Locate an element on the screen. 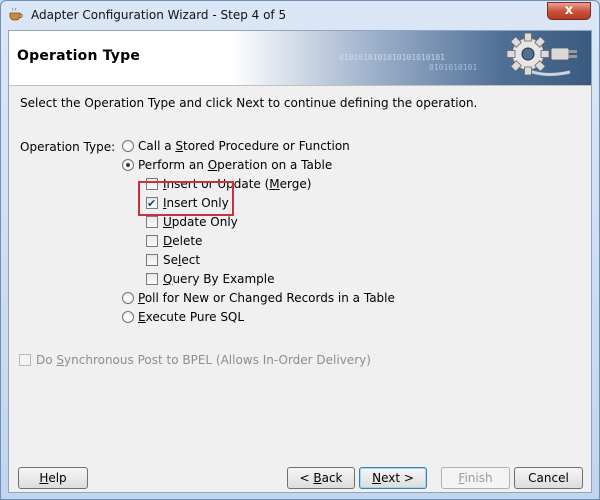 The width and height of the screenshot is (600, 500). radio-execute-pure-sql: Execute Pure SQL is located at coordinates (183, 317).